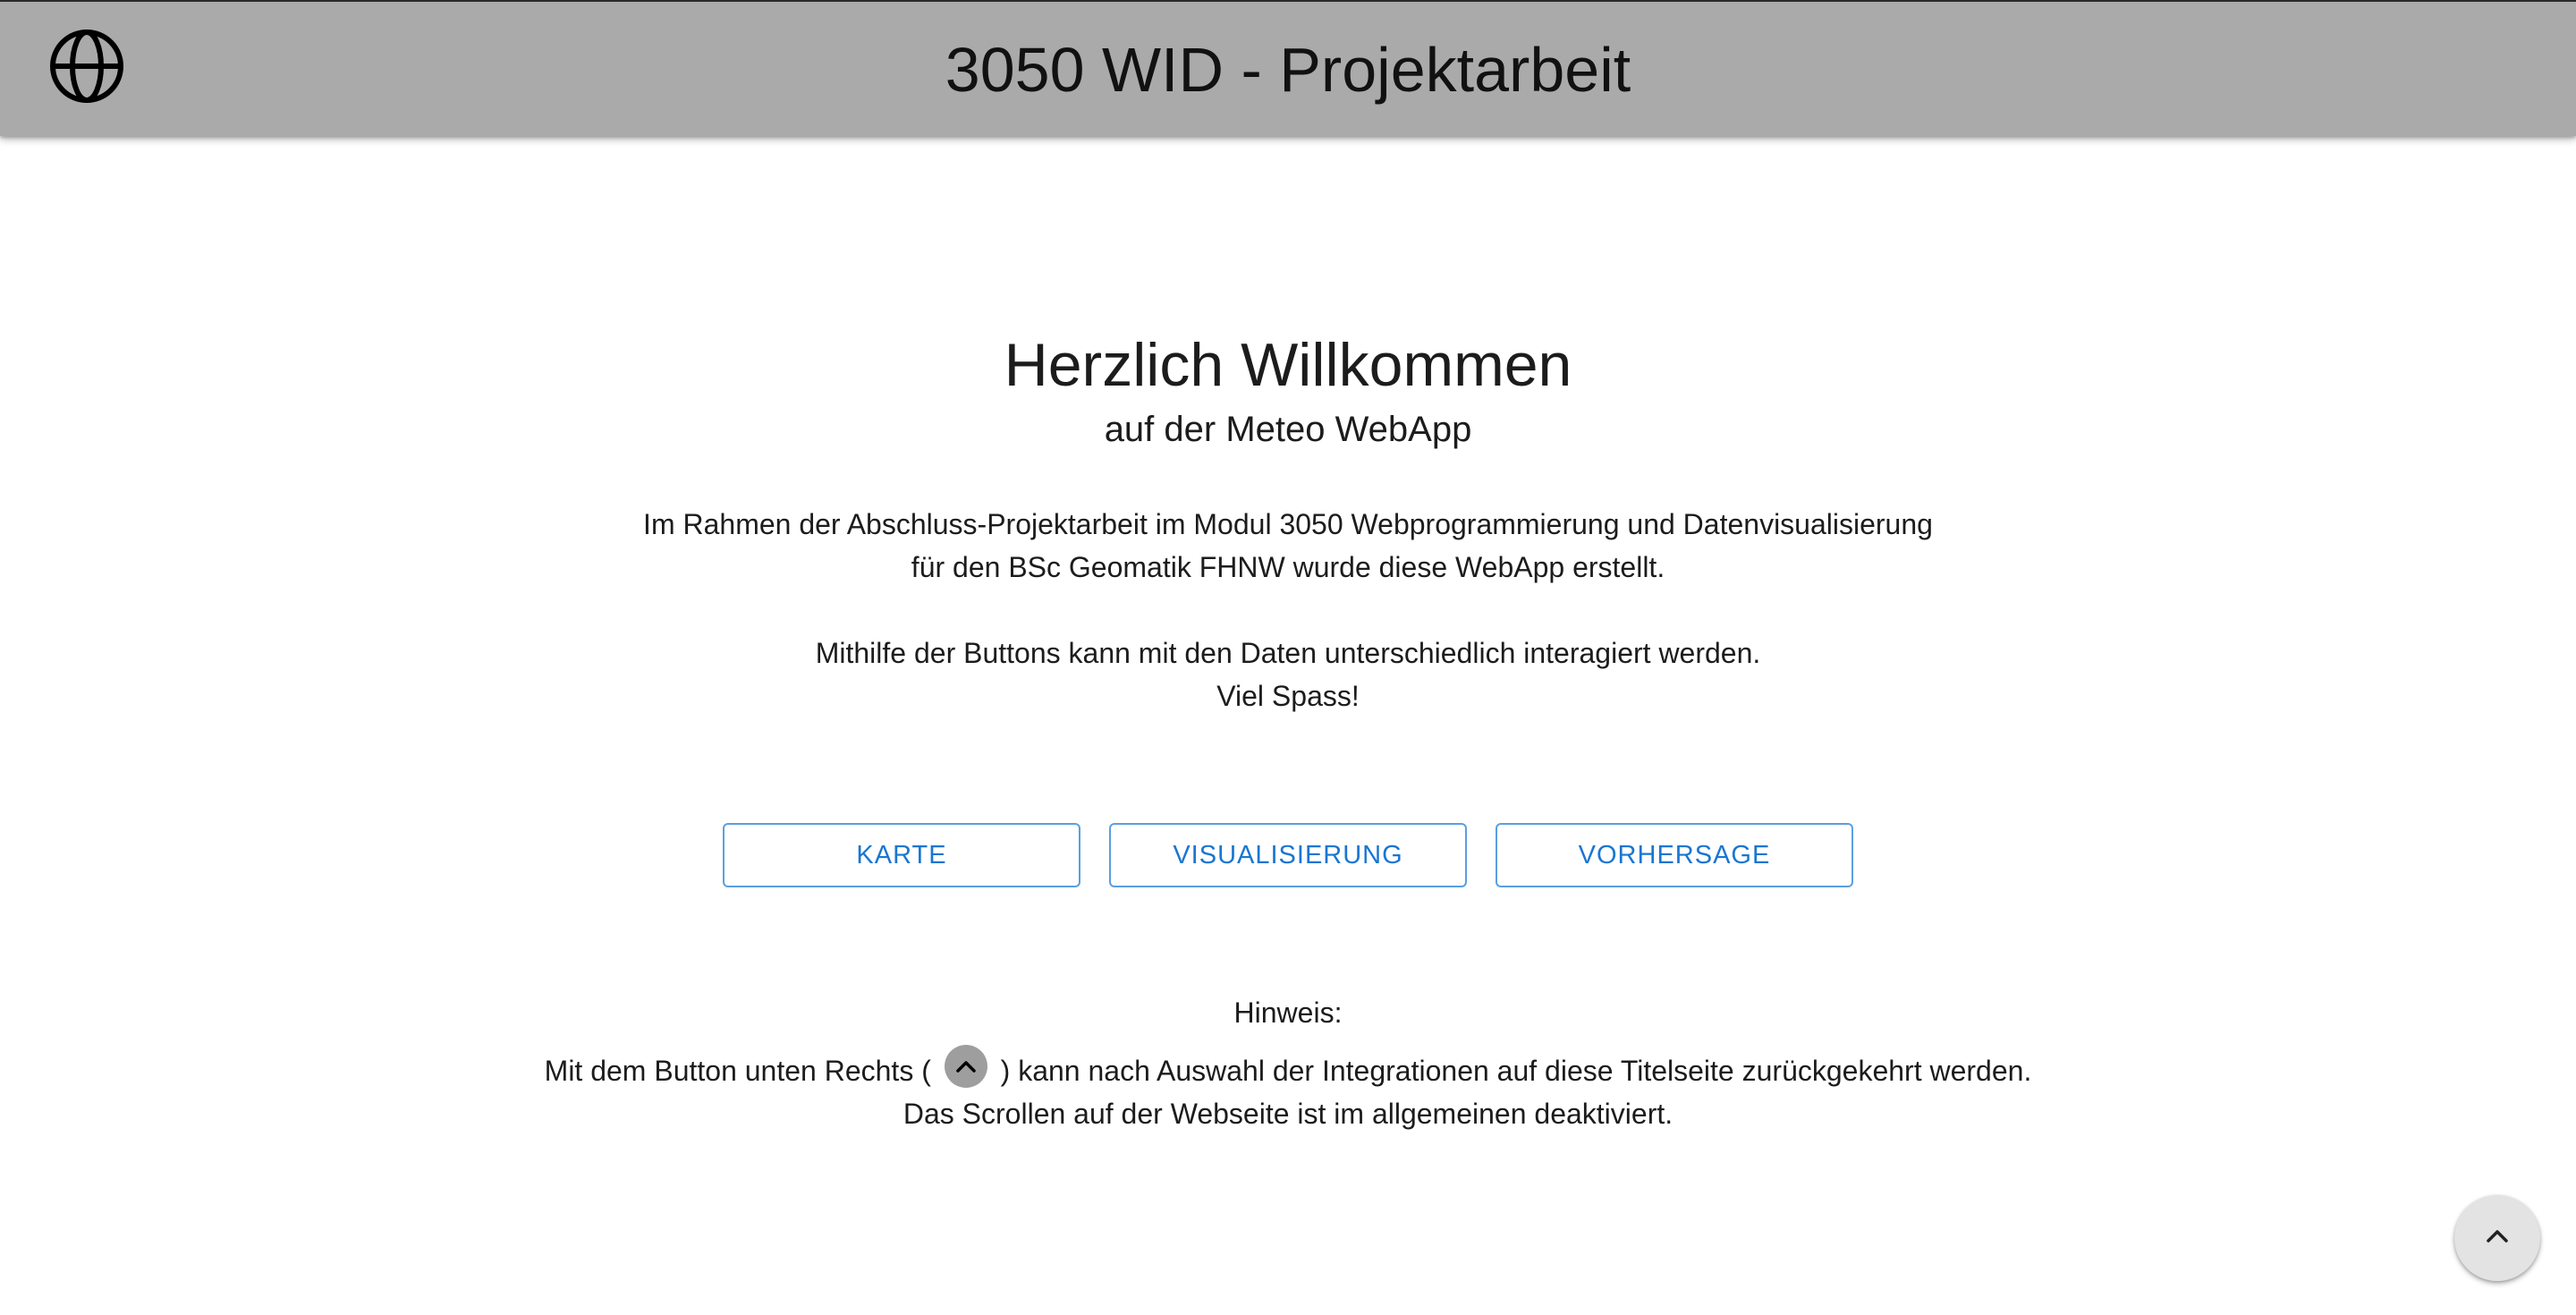 Image resolution: width=2576 pixels, height=1315 pixels. I want to click on app-title: 3050 WID - Projektarbeit, so click(1288, 70).